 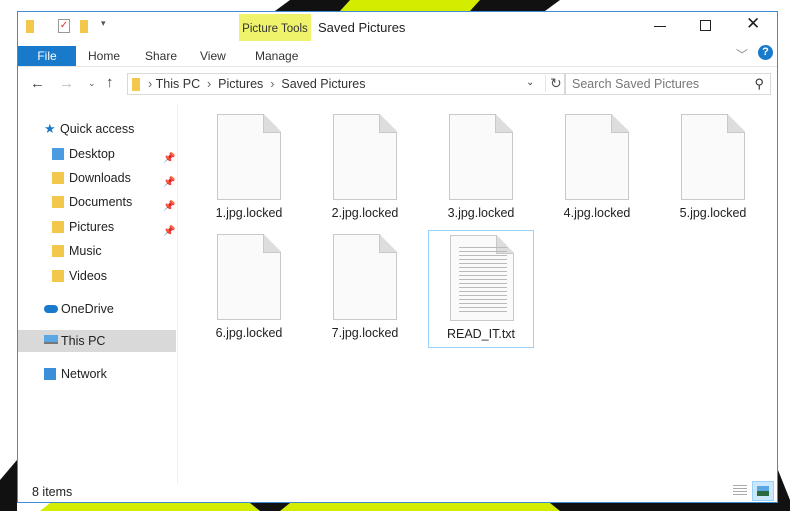 I want to click on file-item: 3.jpg.locked, so click(x=481, y=169).